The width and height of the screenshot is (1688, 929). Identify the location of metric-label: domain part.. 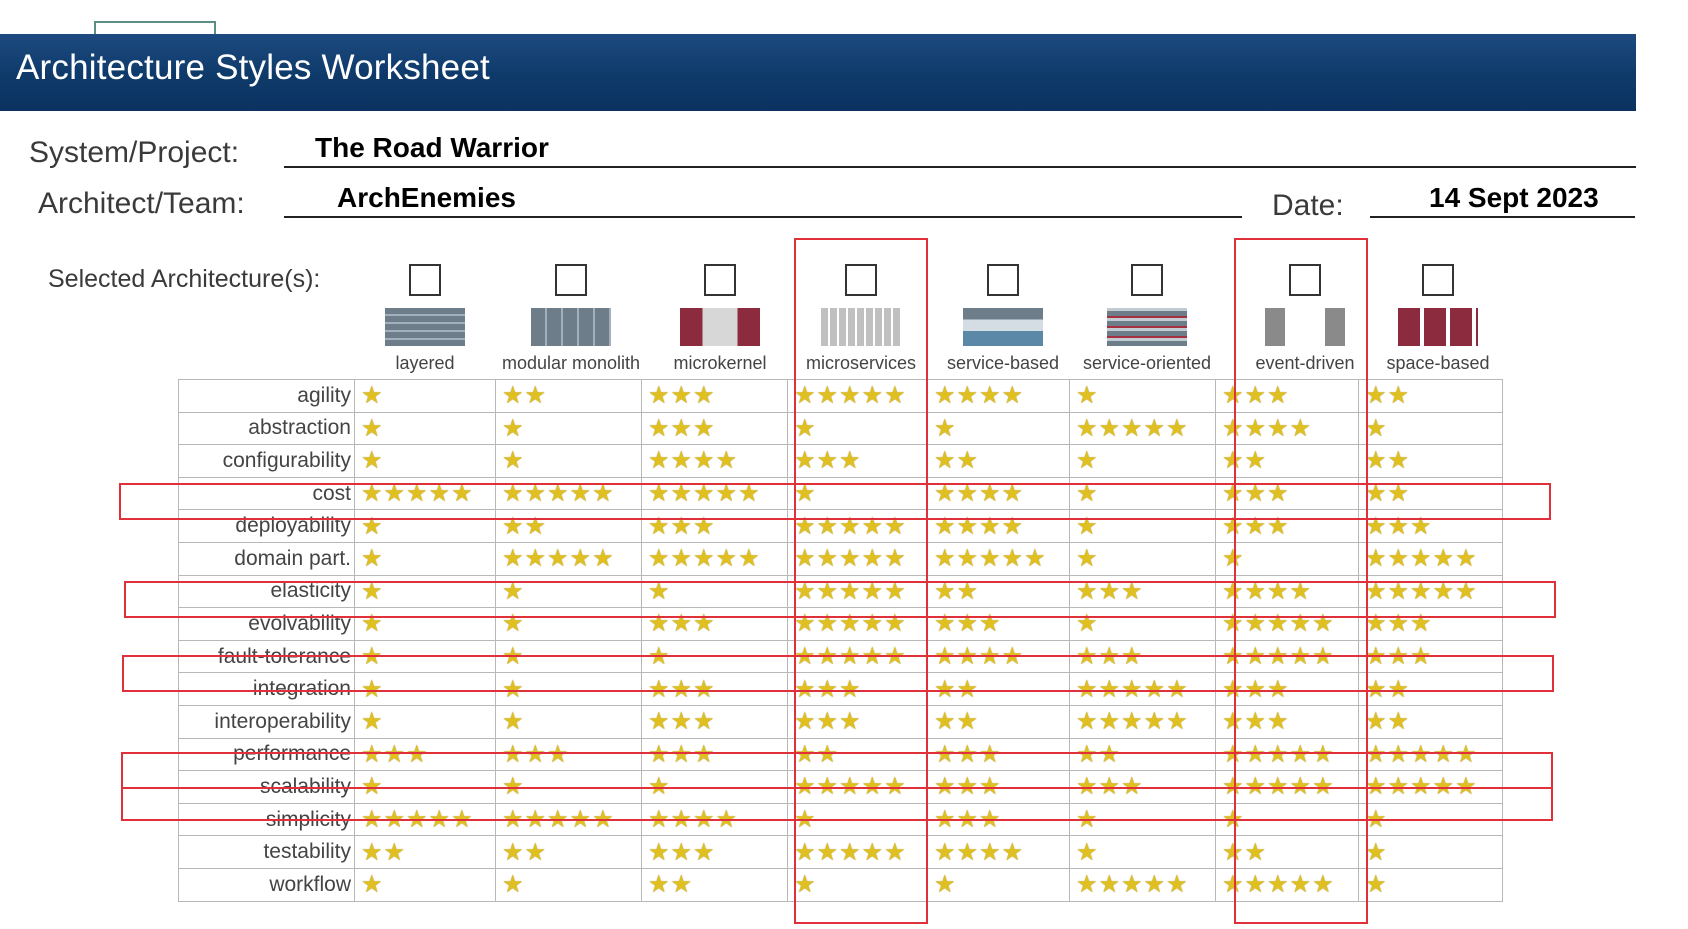
(266, 558).